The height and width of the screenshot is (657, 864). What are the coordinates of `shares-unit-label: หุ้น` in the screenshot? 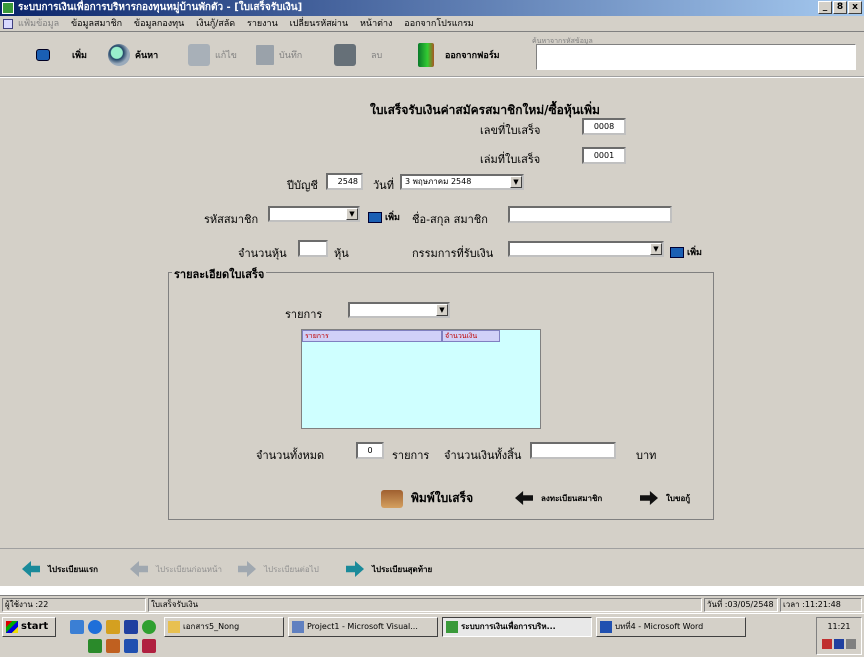 It's located at (341, 253).